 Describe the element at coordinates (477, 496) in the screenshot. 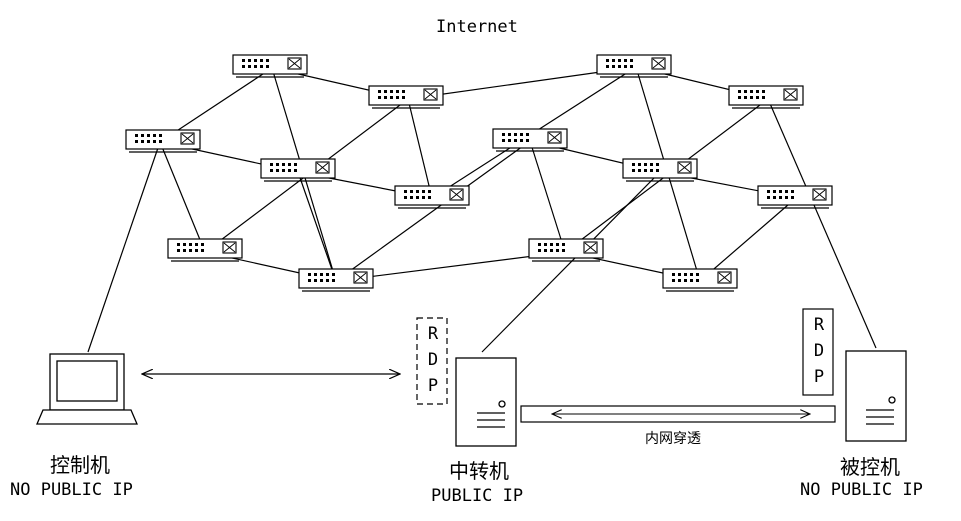

I see `relay-status: PUBLIC IP` at that location.